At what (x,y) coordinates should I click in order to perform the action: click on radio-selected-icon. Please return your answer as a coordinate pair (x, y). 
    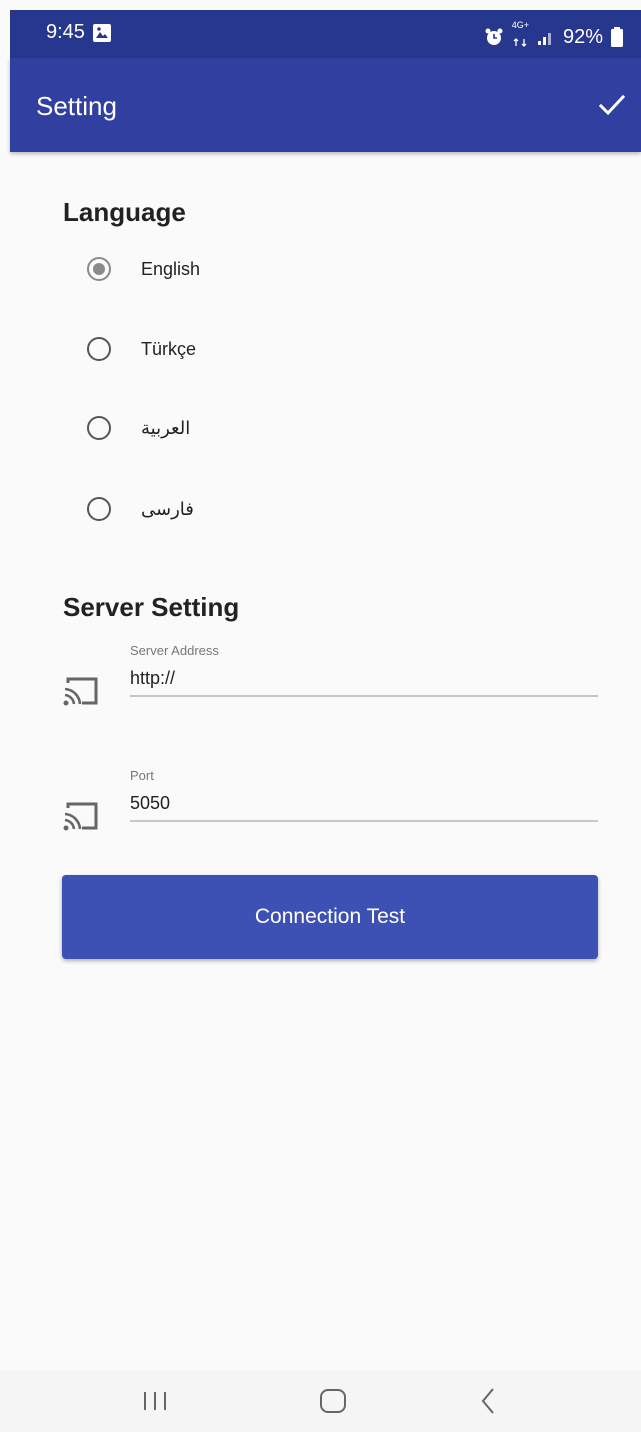
    Looking at the image, I should click on (99, 269).